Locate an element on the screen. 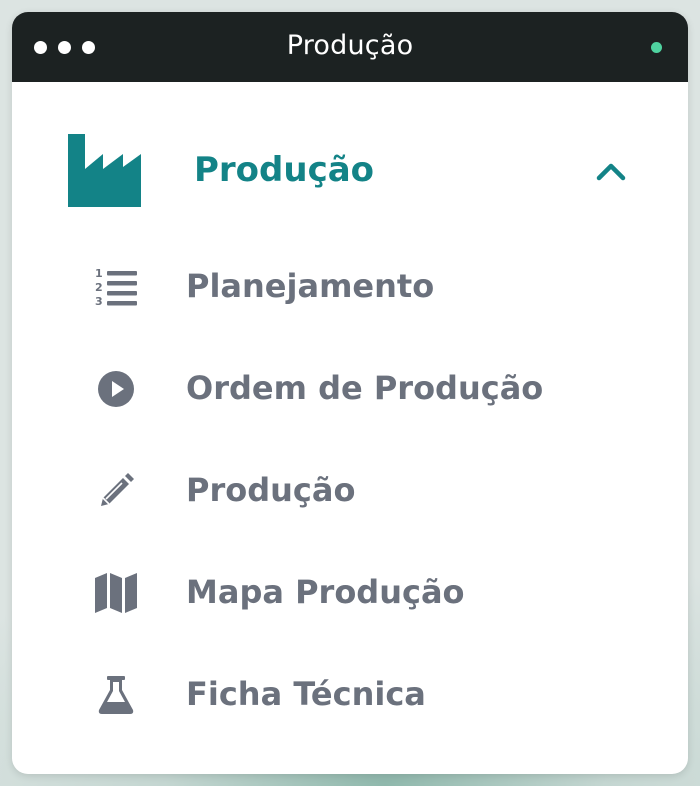 The image size is (700, 786). title-bar: Produção is located at coordinates (350, 47).